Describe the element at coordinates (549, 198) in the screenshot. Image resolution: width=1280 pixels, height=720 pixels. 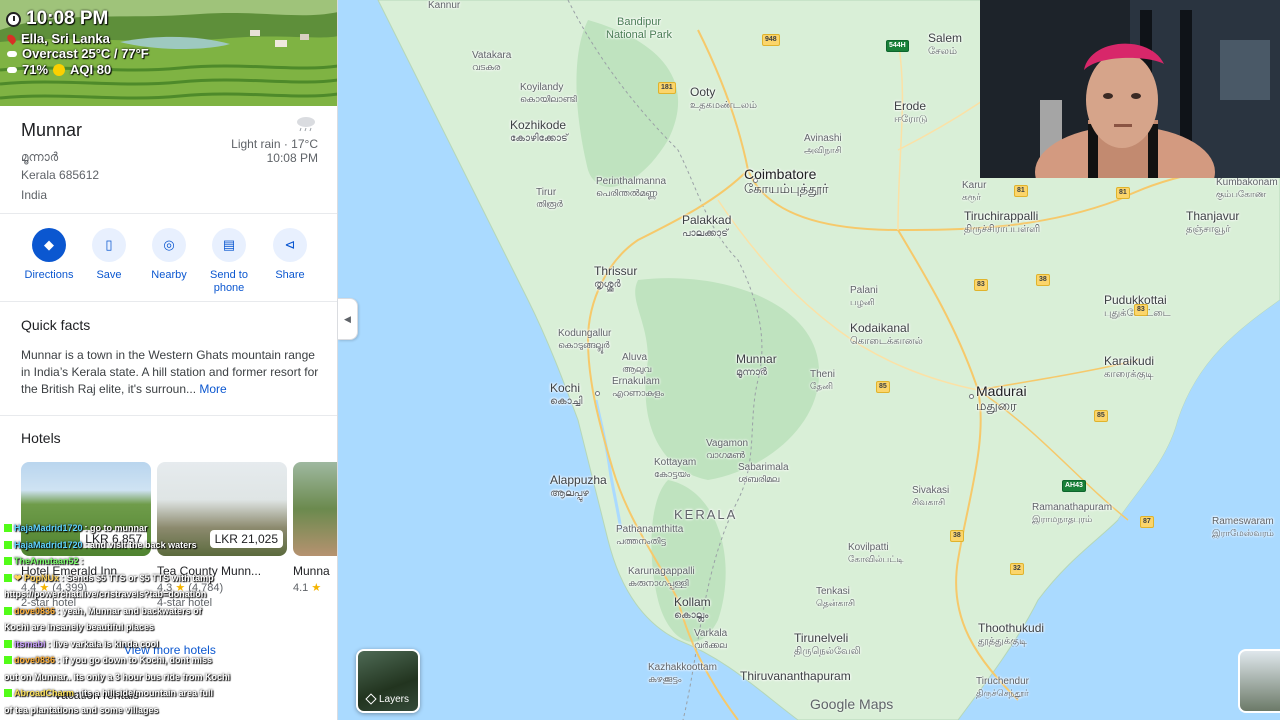
I see `map-label-tirur: Tirur തിരൂർ` at that location.